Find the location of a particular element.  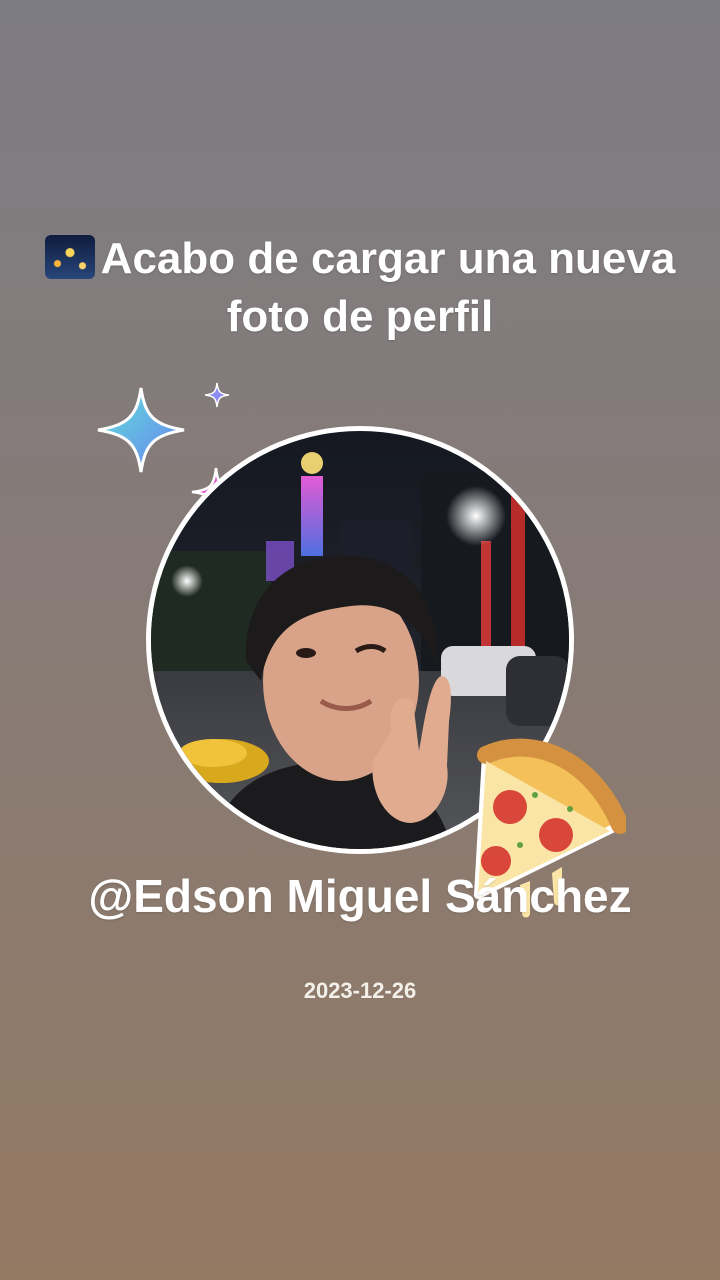

headline: Acabo de cargar una nueva foto de perfil is located at coordinates (360, 288).